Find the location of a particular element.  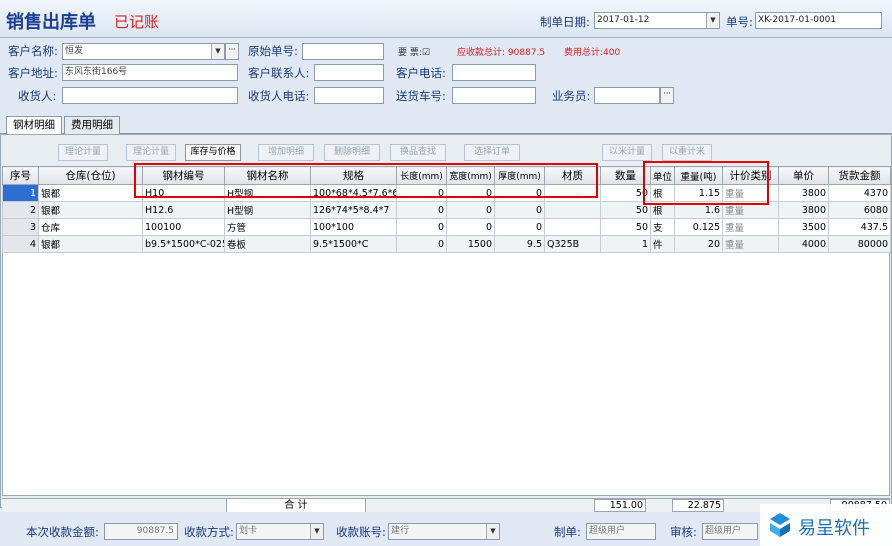

maker-field: 超级用户 is located at coordinates (621, 531).